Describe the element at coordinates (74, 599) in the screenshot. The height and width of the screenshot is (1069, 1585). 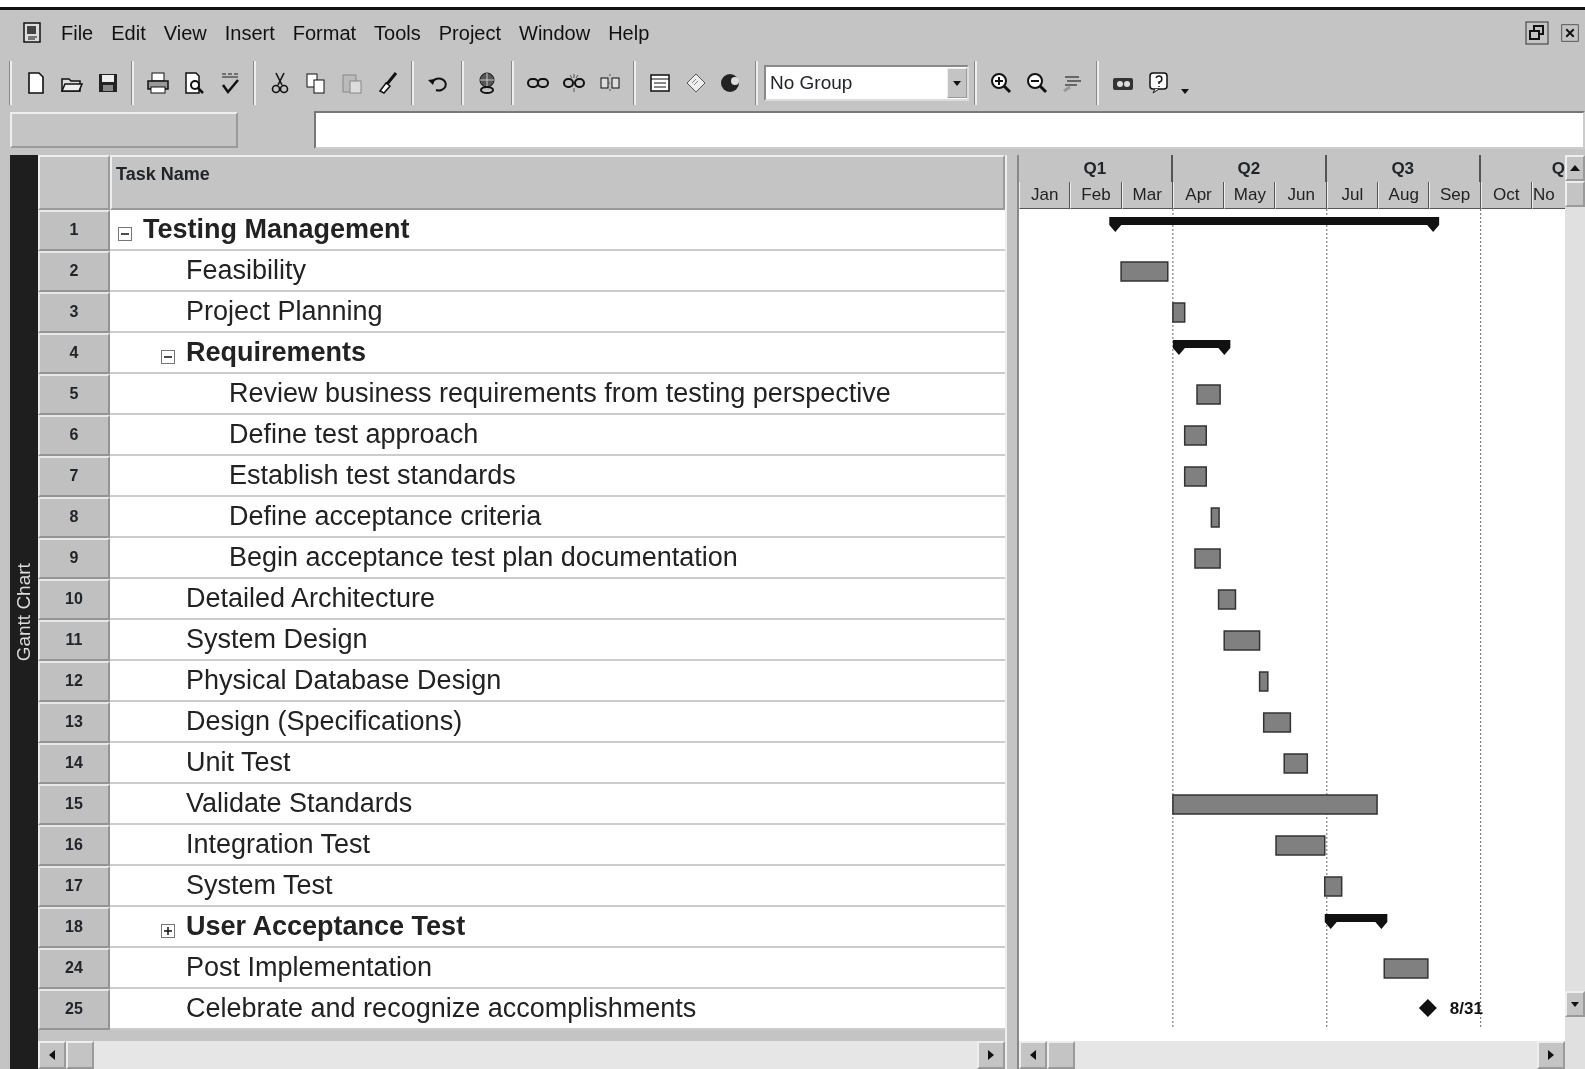
I see `row-number: 10` at that location.